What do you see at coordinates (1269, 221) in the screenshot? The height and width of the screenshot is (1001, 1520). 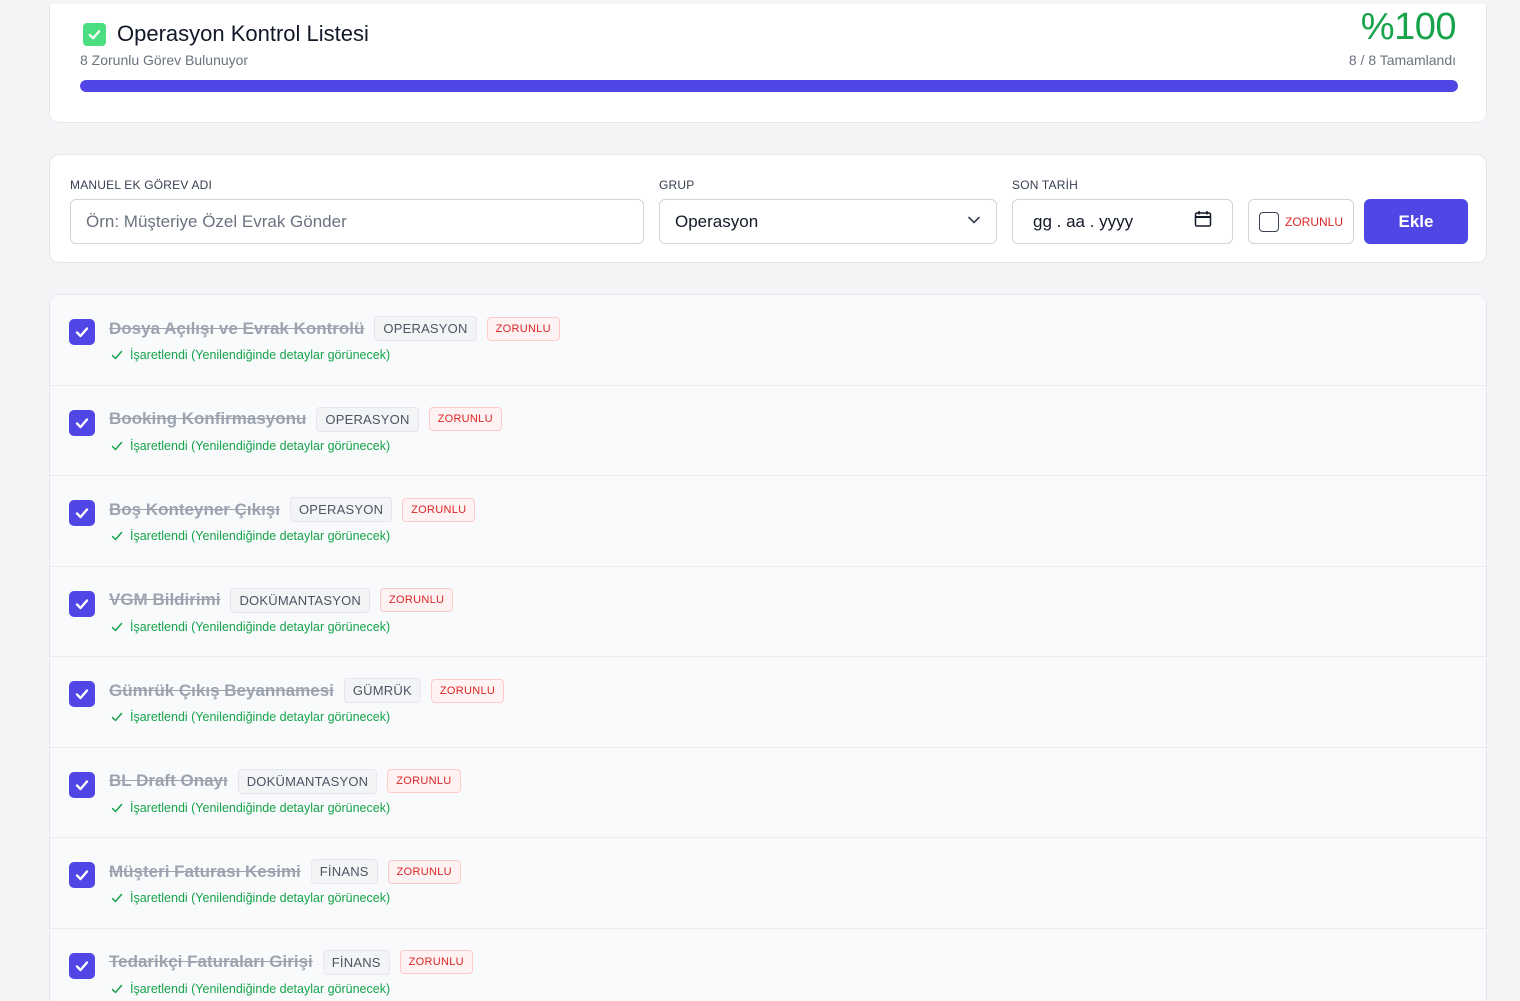 I see `mandatory-checkbox` at bounding box center [1269, 221].